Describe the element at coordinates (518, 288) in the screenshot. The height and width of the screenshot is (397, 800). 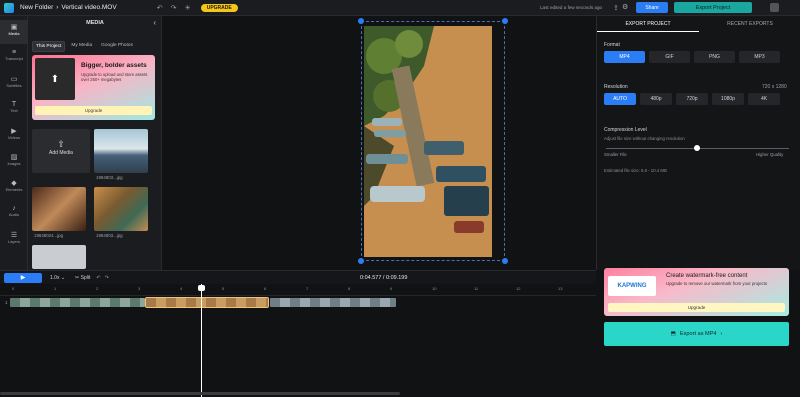
I see `tick-label: 12` at that location.